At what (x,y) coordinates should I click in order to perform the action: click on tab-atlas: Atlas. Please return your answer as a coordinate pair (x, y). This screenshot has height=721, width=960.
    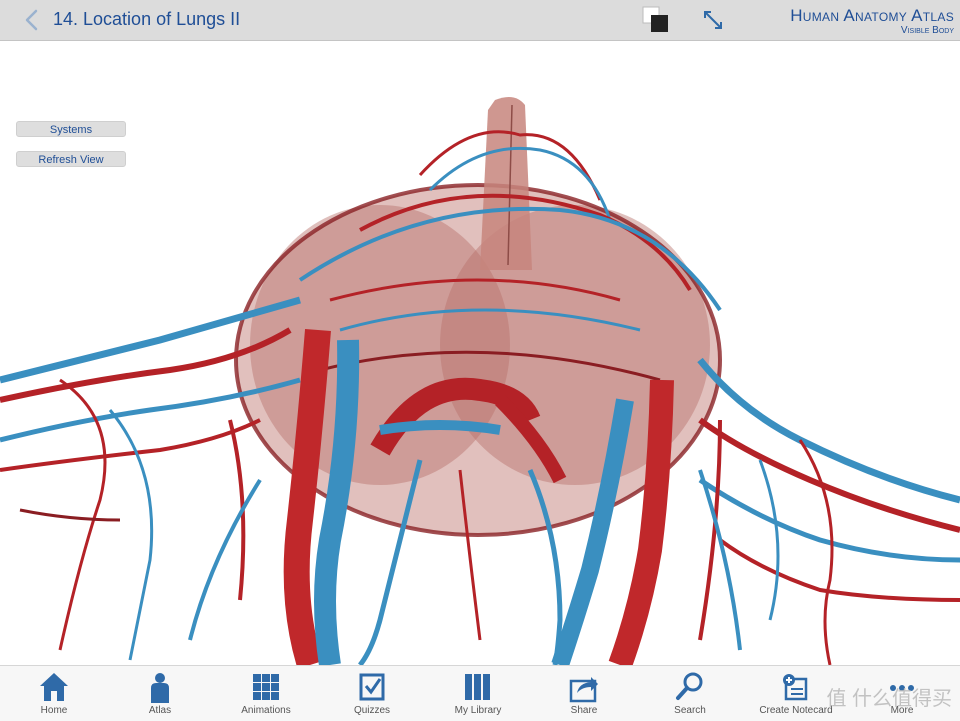
    Looking at the image, I should click on (160, 694).